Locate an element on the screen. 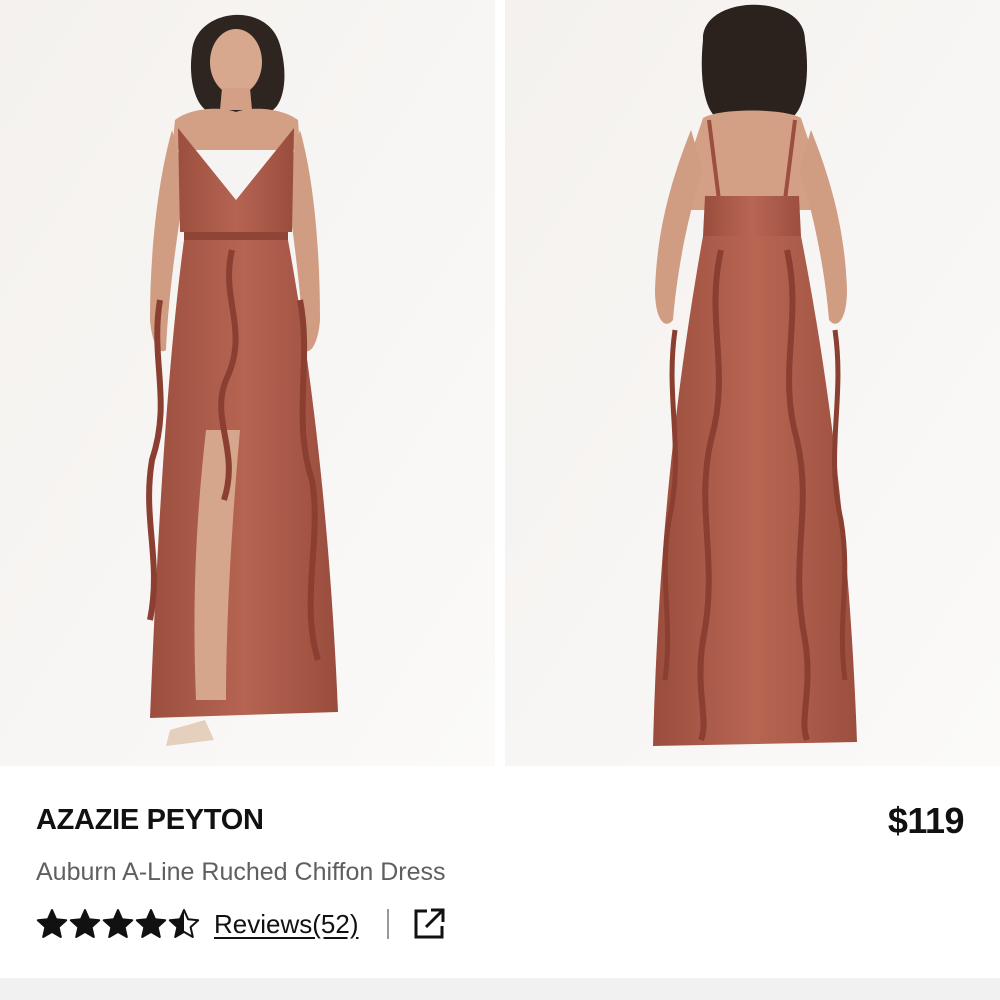 The image size is (1000, 1000). external-link-icon is located at coordinates (429, 924).